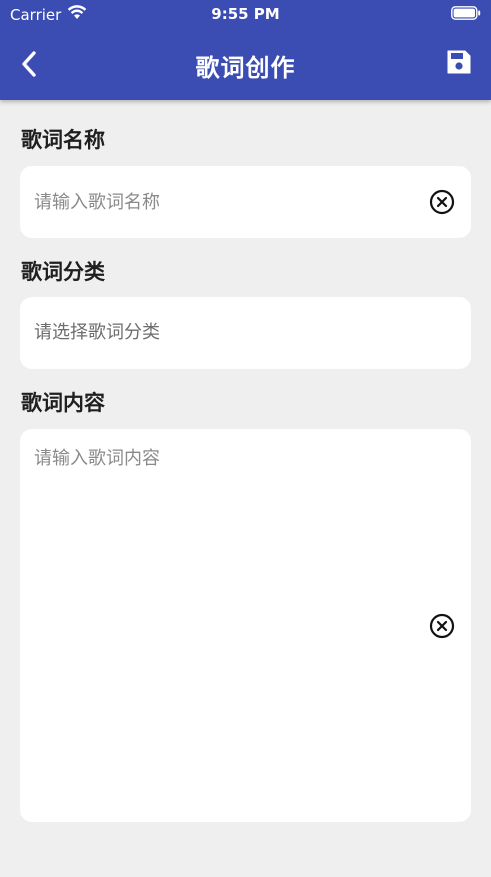 The image size is (491, 877). What do you see at coordinates (97, 332) in the screenshot?
I see `lyric-category-placeholder: 请选择歌词分类` at bounding box center [97, 332].